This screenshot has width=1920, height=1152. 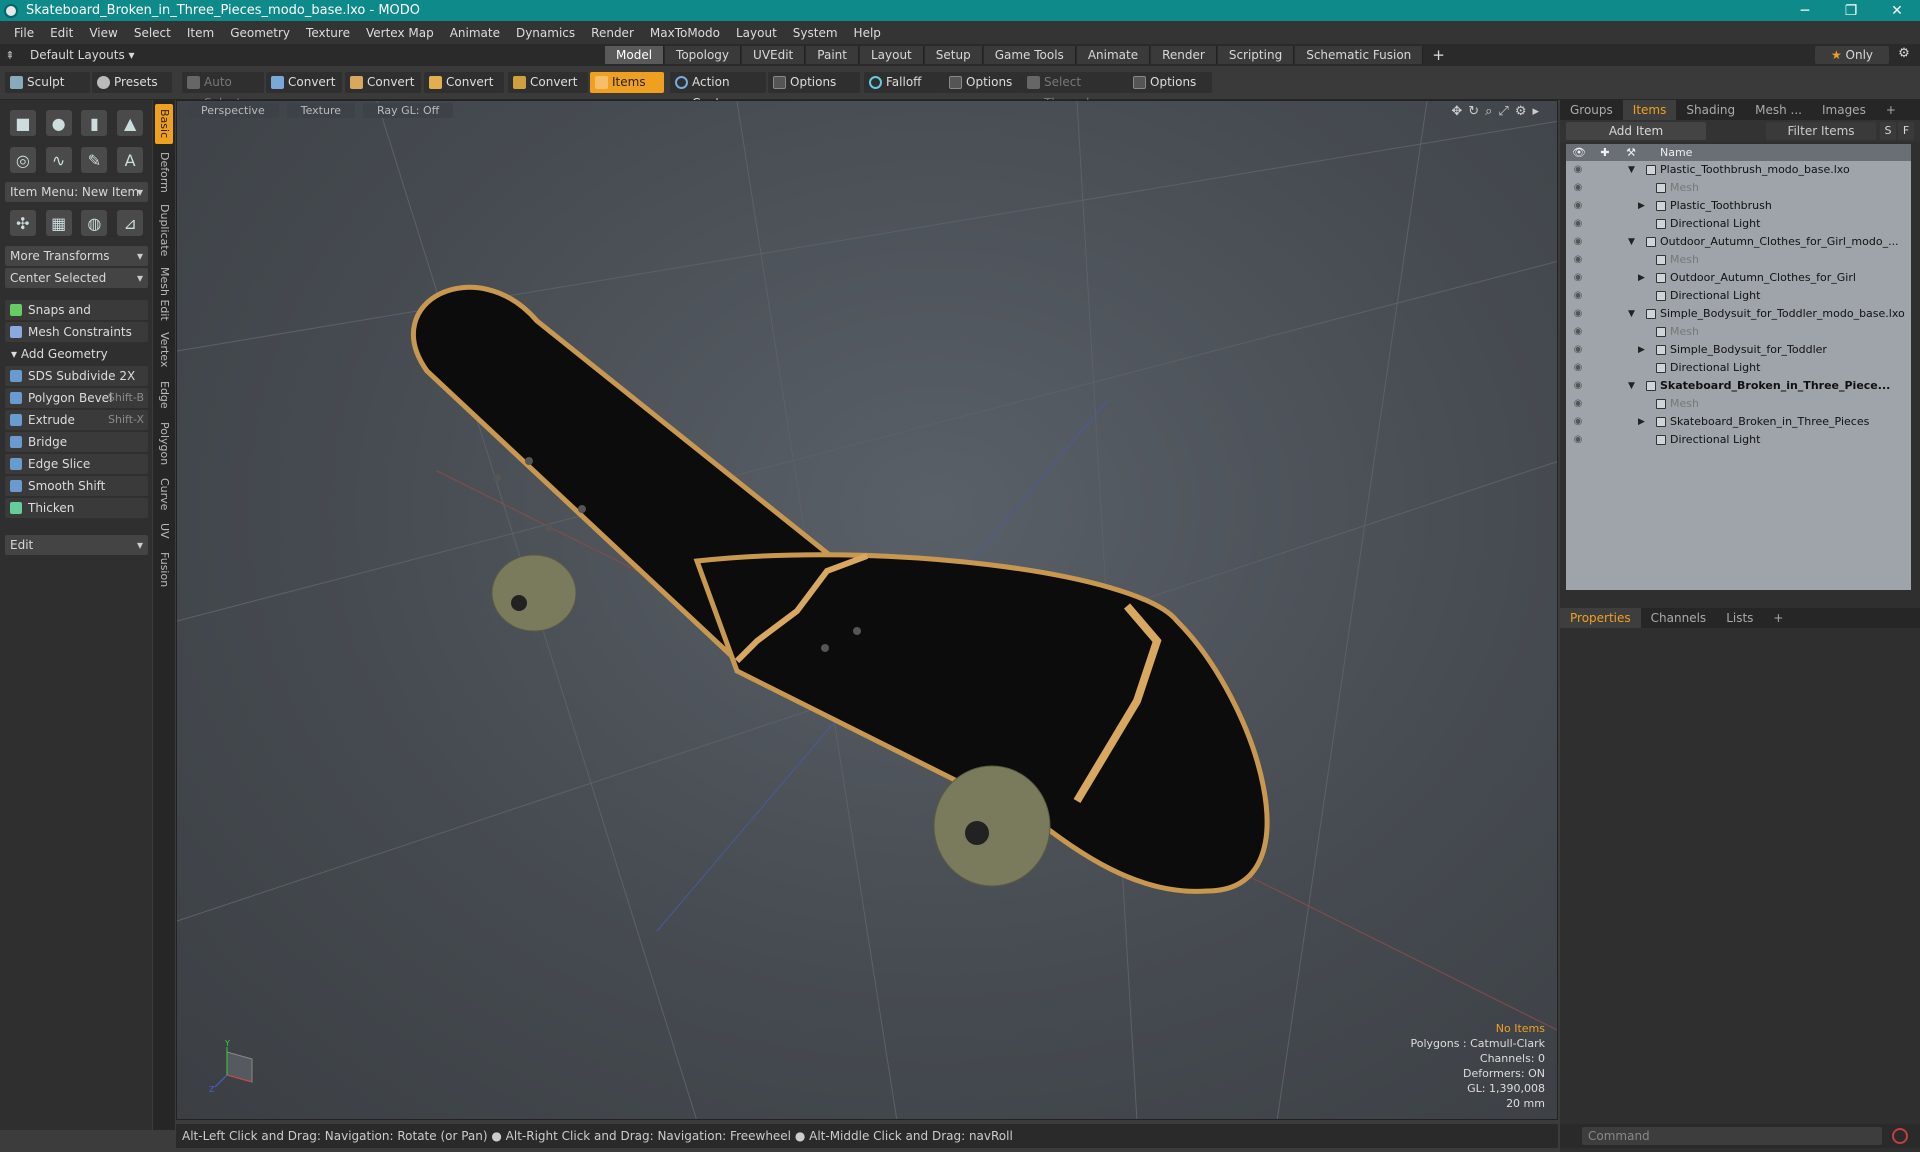 I want to click on item-menu-dropdown: Item Menu: New Item, so click(x=76, y=192).